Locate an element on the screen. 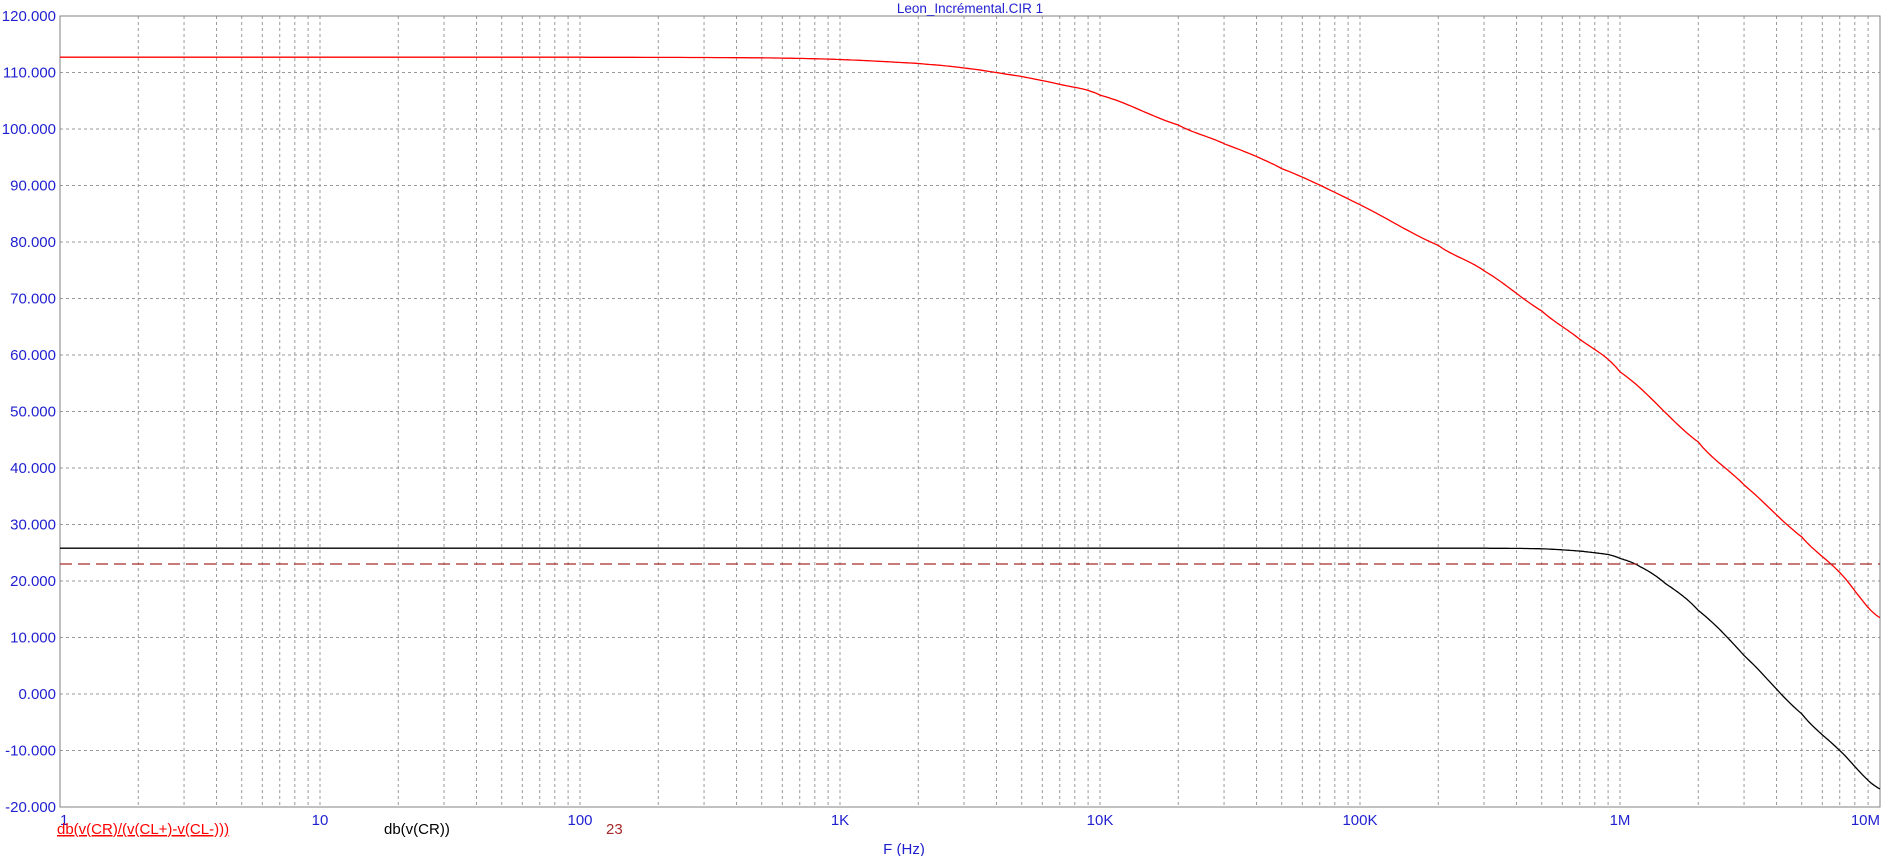 The image size is (1896, 856). y-tick-label: 80.000 is located at coordinates (33, 242).